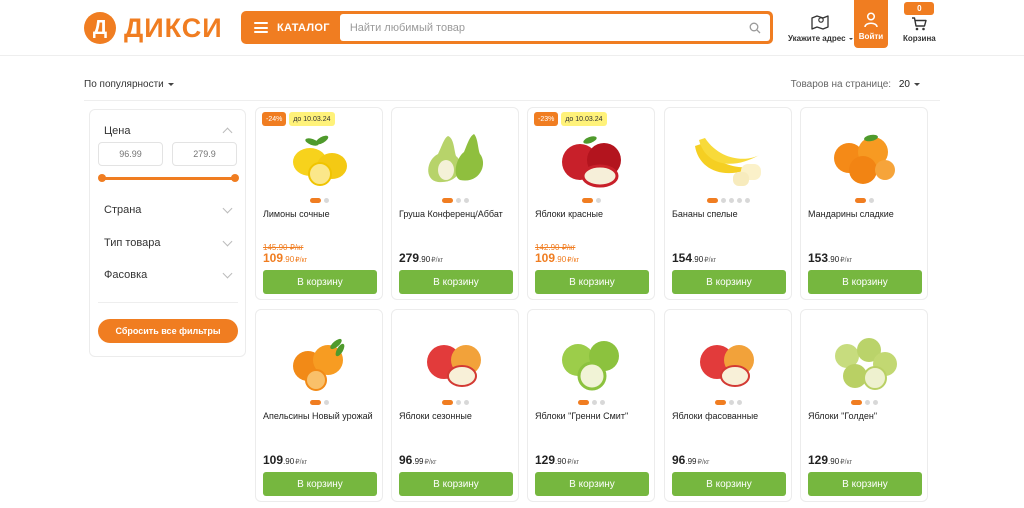 The height and width of the screenshot is (508, 1024). I want to click on golden-apple-icon, so click(865, 360).